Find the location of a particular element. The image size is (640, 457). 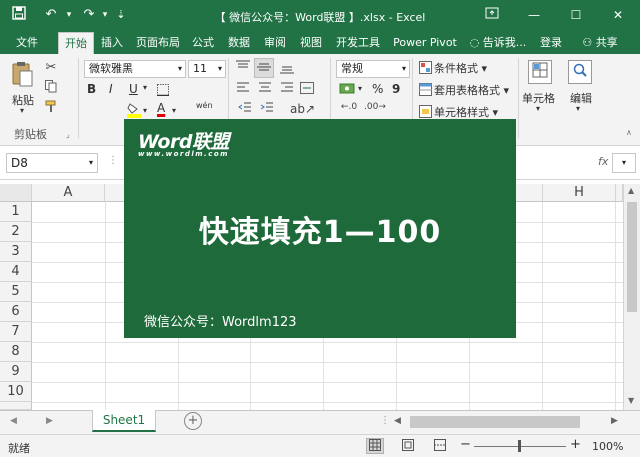

conditional-format-button: 条件格式 ▾ is located at coordinates (460, 68).